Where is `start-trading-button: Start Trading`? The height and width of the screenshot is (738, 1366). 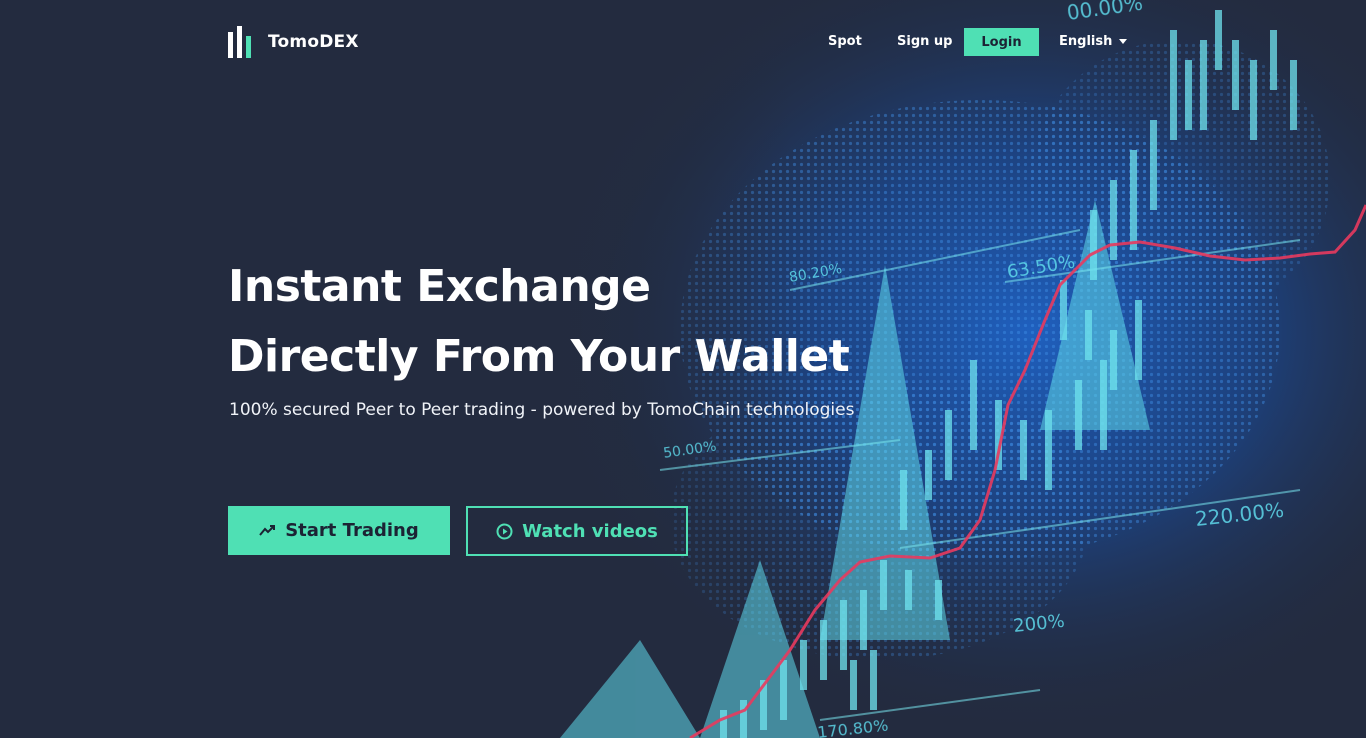 start-trading-button: Start Trading is located at coordinates (339, 530).